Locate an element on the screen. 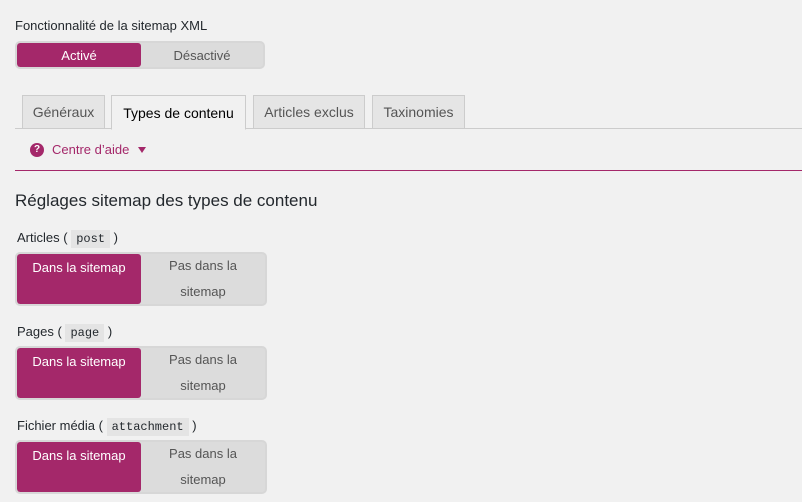  feature-disabled-option: Désactivé is located at coordinates (202, 55).